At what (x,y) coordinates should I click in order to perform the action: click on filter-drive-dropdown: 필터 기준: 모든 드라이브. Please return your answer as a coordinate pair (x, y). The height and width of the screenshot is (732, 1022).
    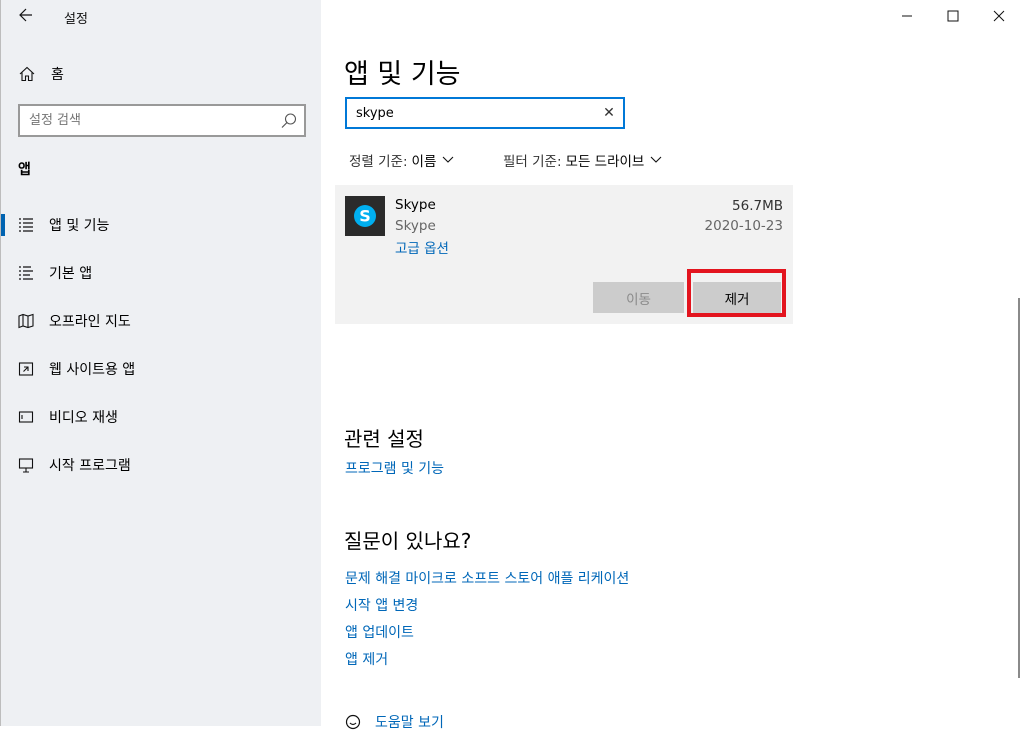
    Looking at the image, I should click on (582, 160).